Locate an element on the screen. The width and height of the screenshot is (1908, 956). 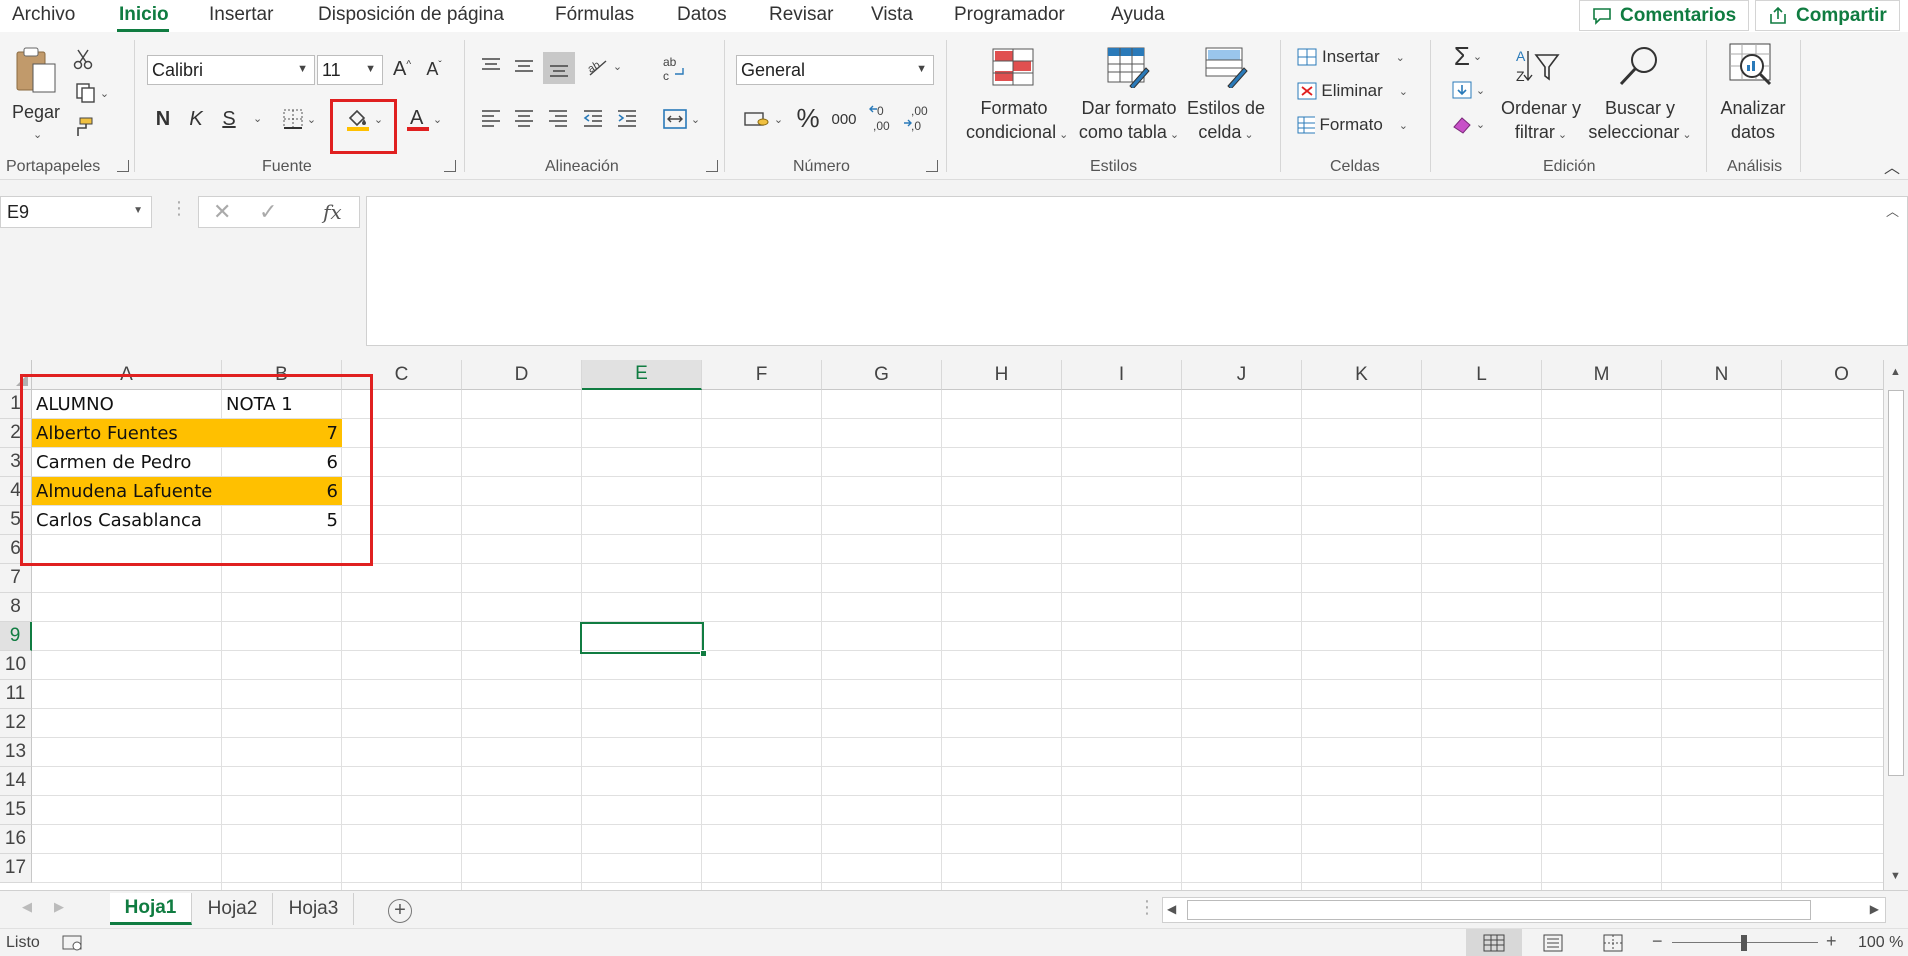
tab-vista: Vista is located at coordinates (892, 15).